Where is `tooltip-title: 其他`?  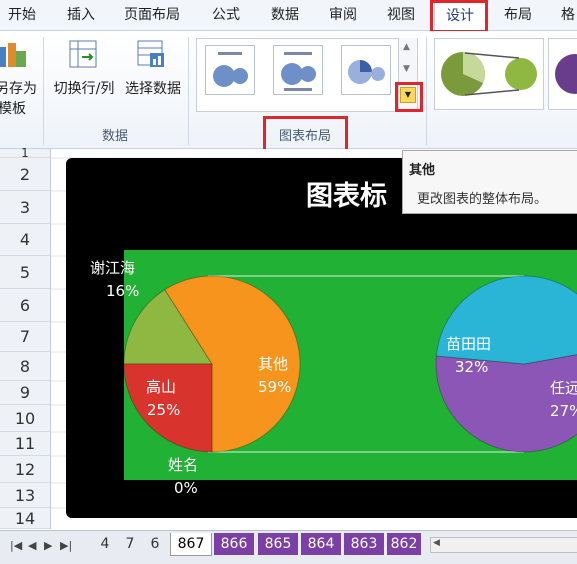
tooltip-title: 其他 is located at coordinates (422, 170).